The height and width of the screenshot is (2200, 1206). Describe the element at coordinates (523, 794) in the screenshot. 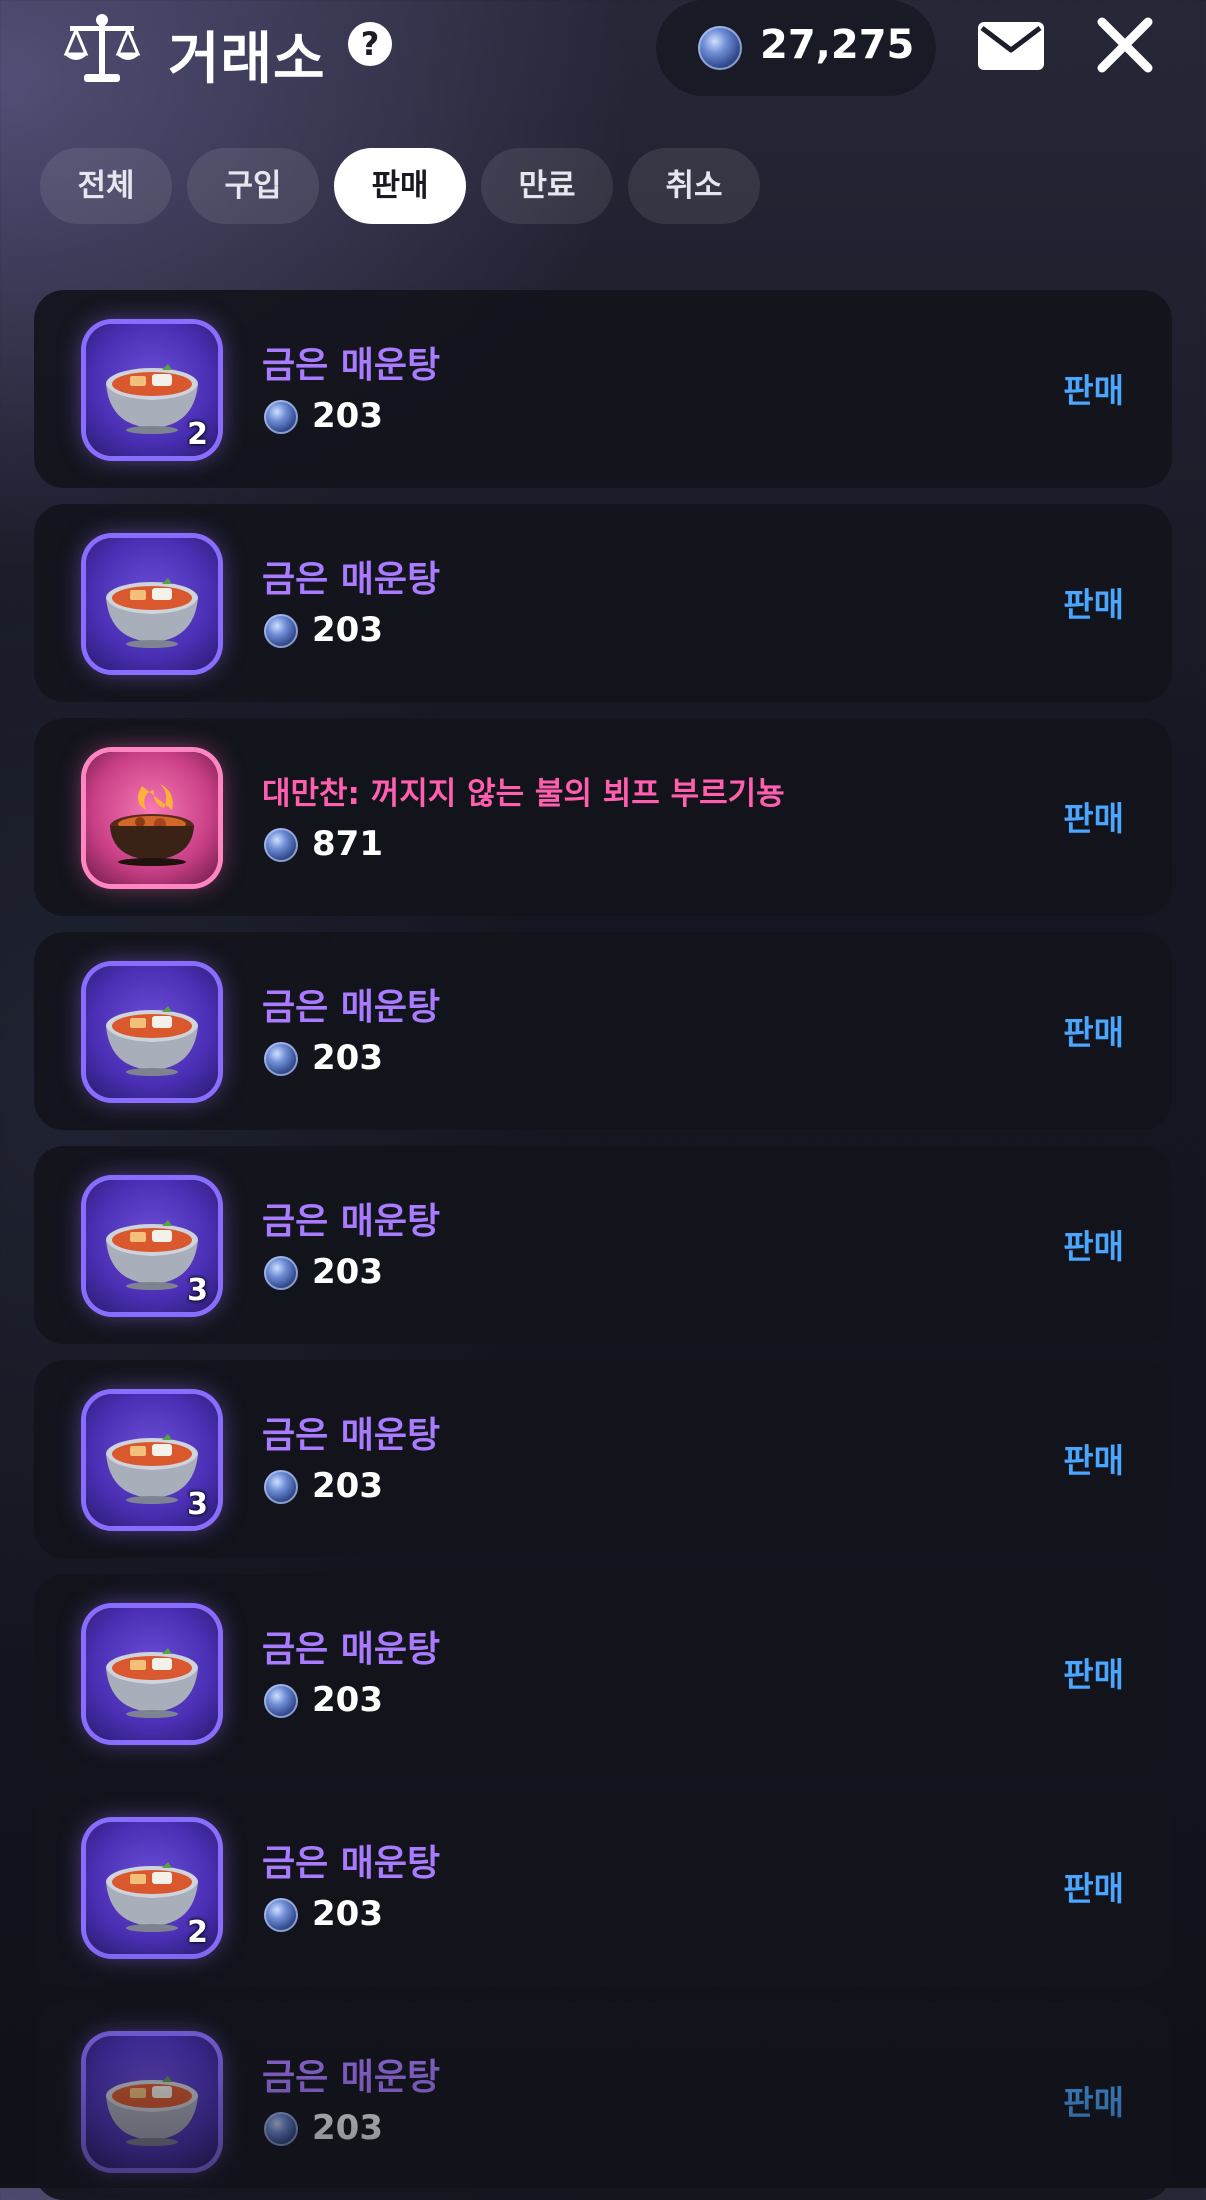

I see `item-name: 대만찬: 꺼지지 않는 불의 뵈프 부르기뇽` at that location.